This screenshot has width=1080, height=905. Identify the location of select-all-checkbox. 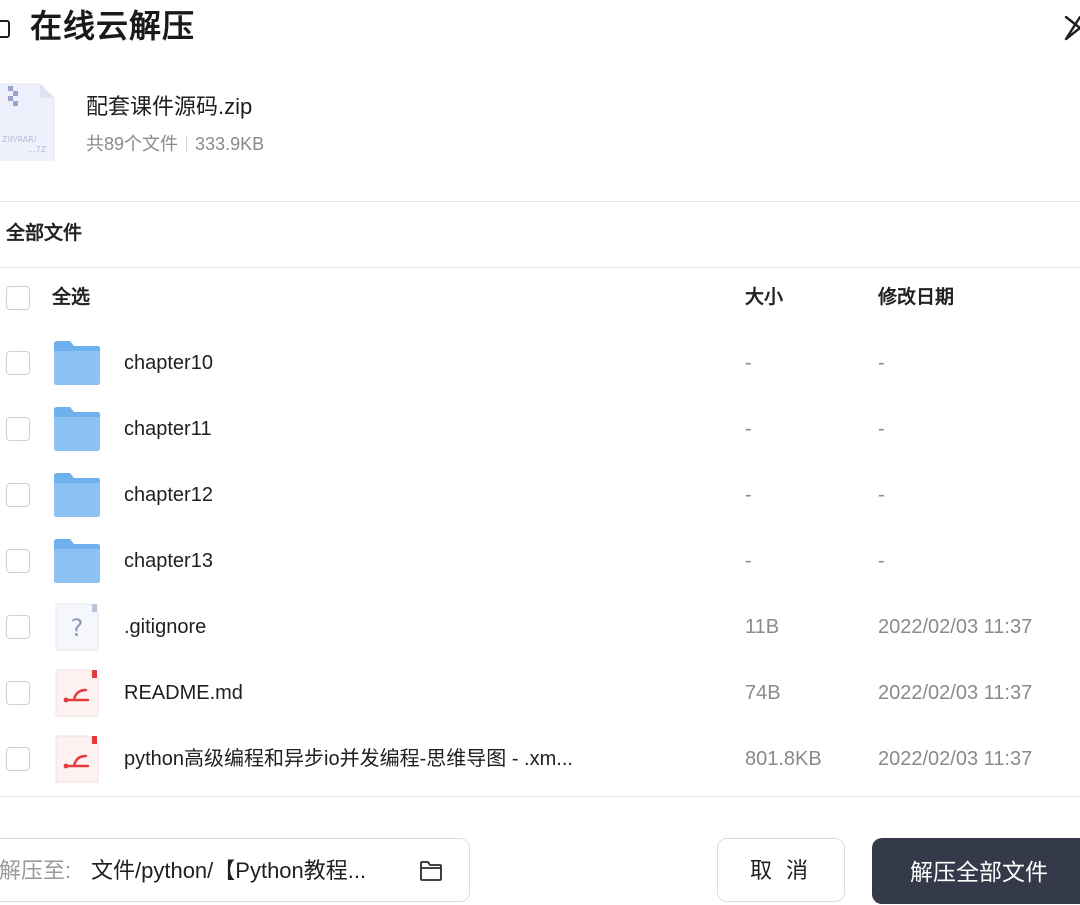
(18, 298).